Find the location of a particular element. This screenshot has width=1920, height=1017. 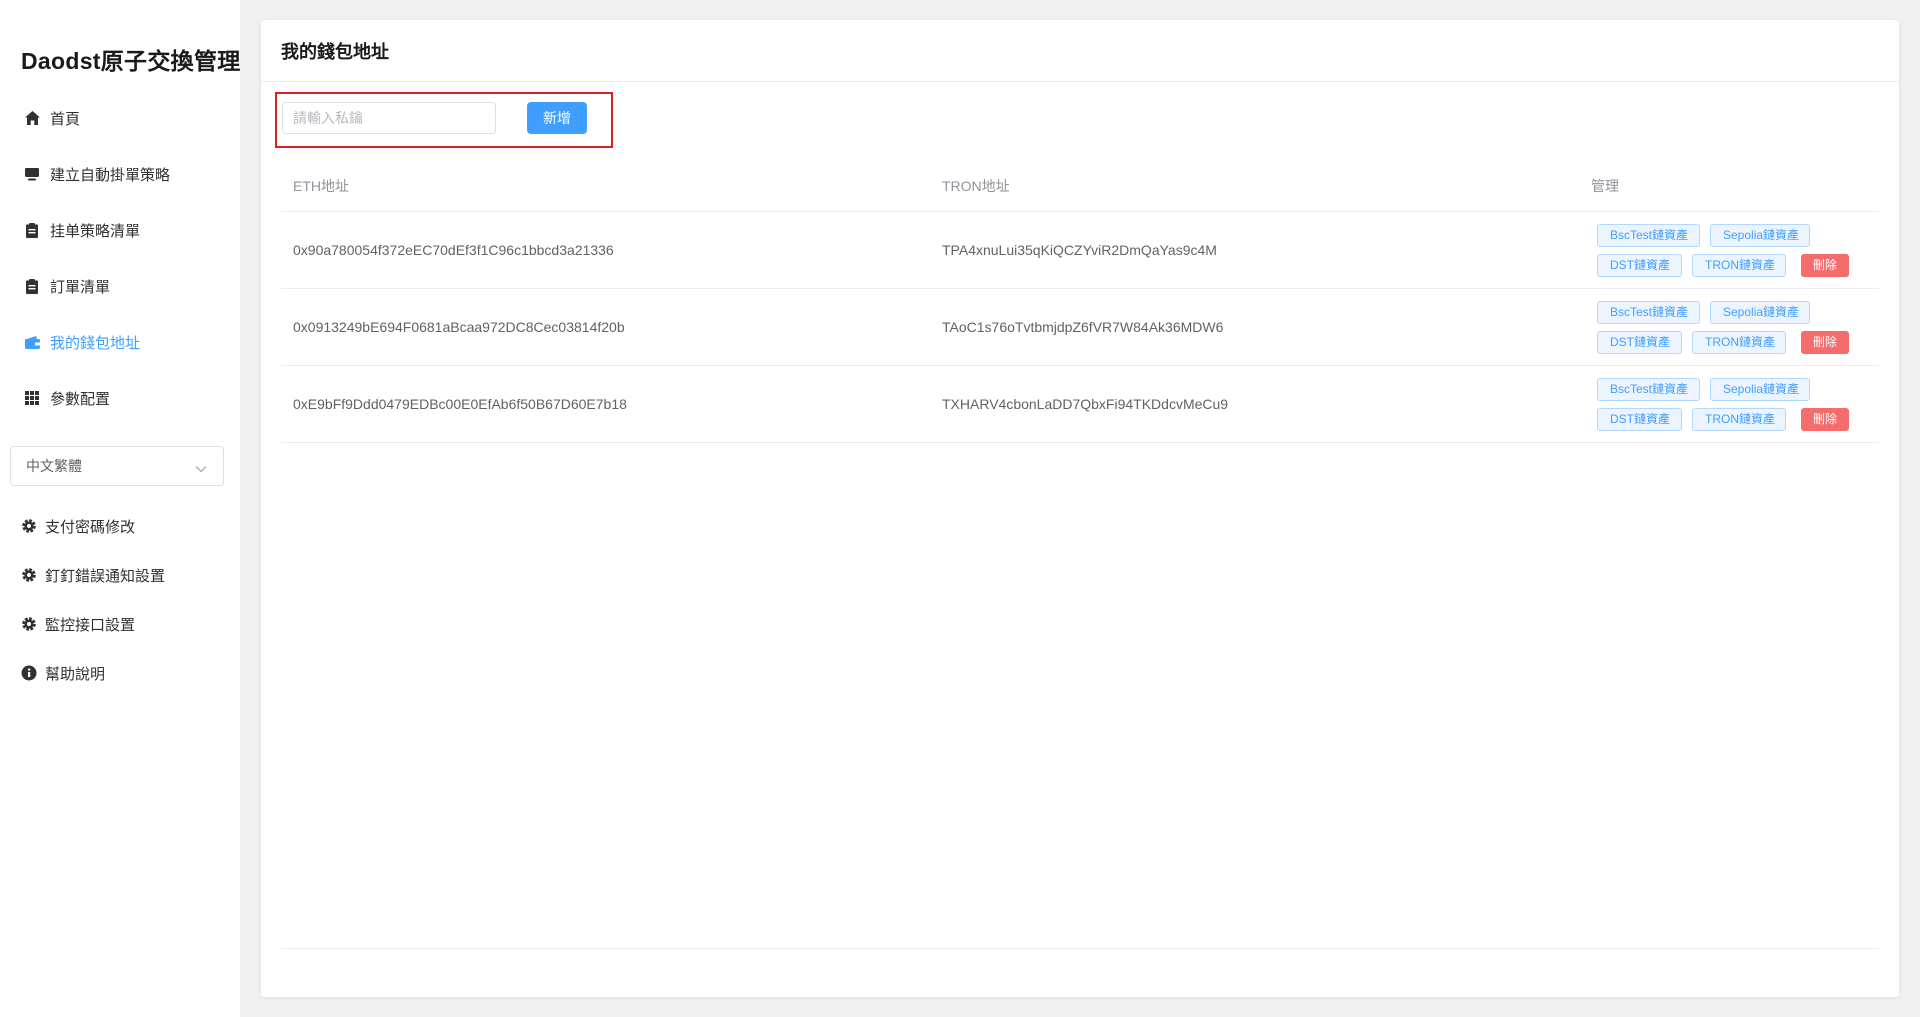

nav-item-wallet: 我的錢包地址 is located at coordinates (82, 342).